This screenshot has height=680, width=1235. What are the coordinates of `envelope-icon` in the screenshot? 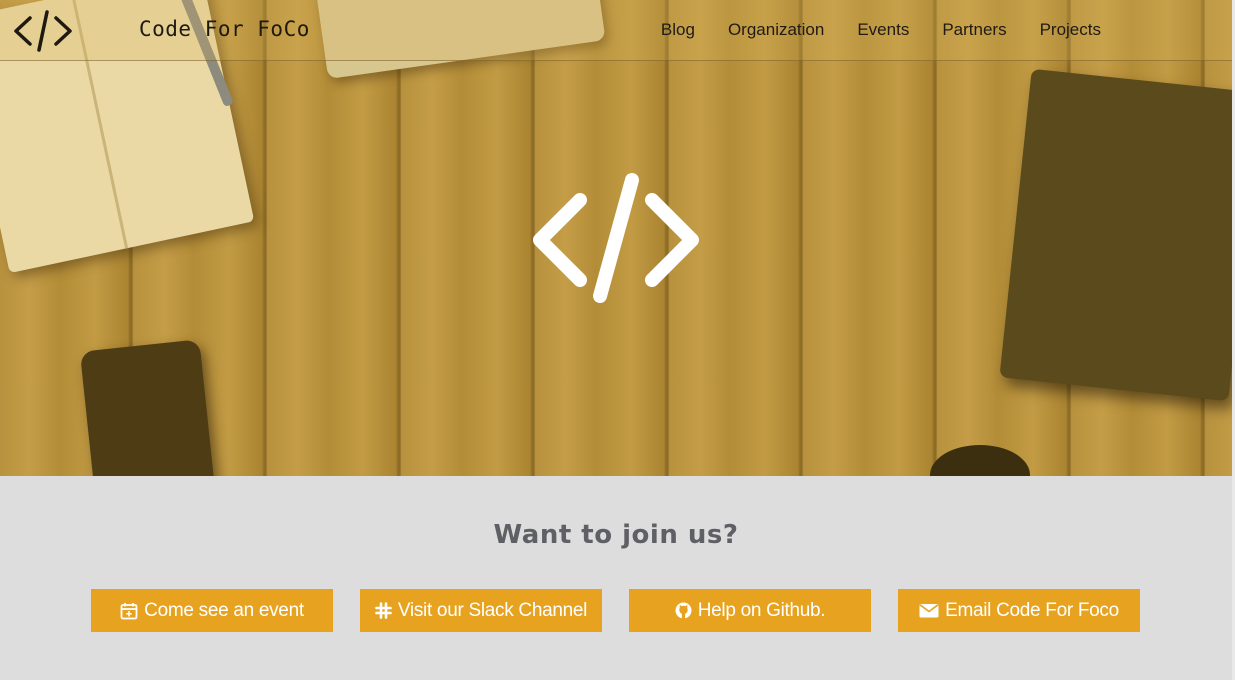 It's located at (929, 611).